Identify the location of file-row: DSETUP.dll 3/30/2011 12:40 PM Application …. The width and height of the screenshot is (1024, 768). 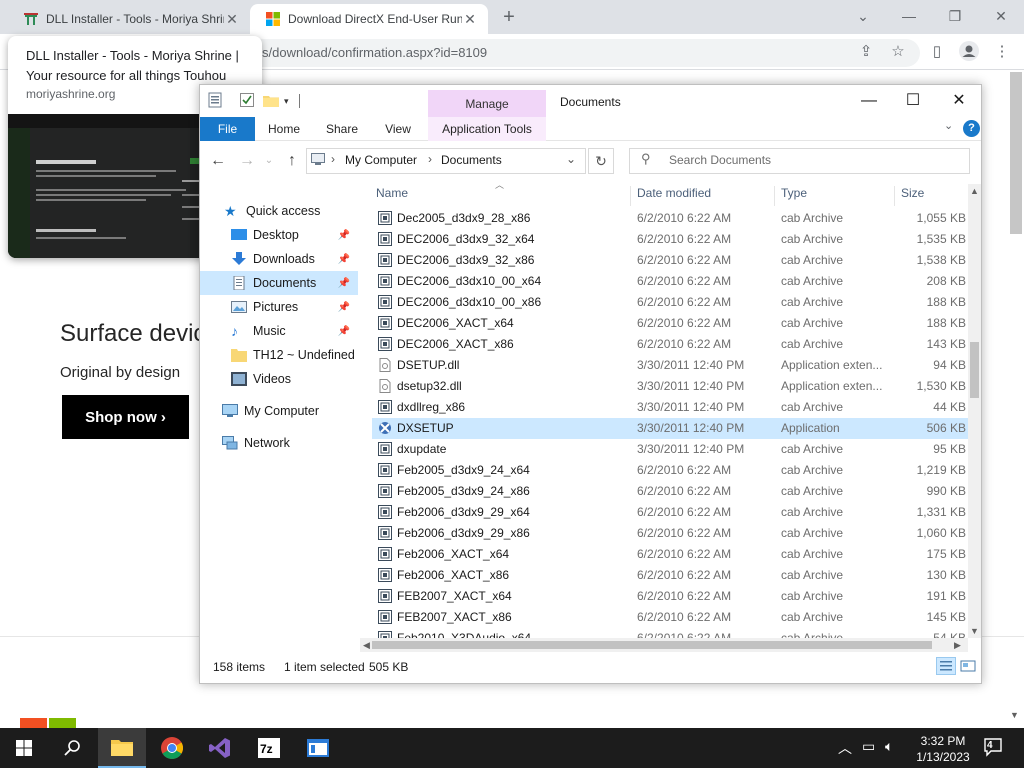
(670, 365).